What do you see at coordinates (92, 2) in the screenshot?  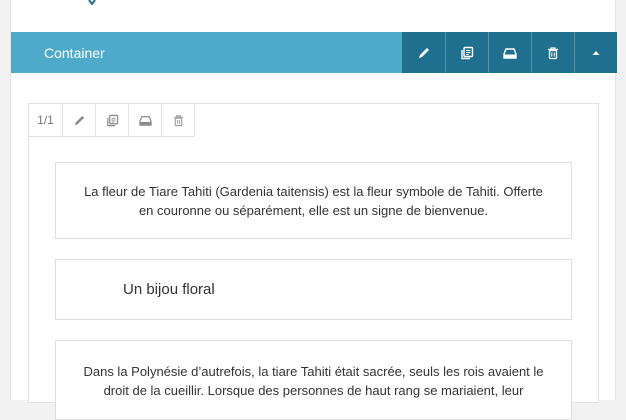 I see `chevron-down-icon` at bounding box center [92, 2].